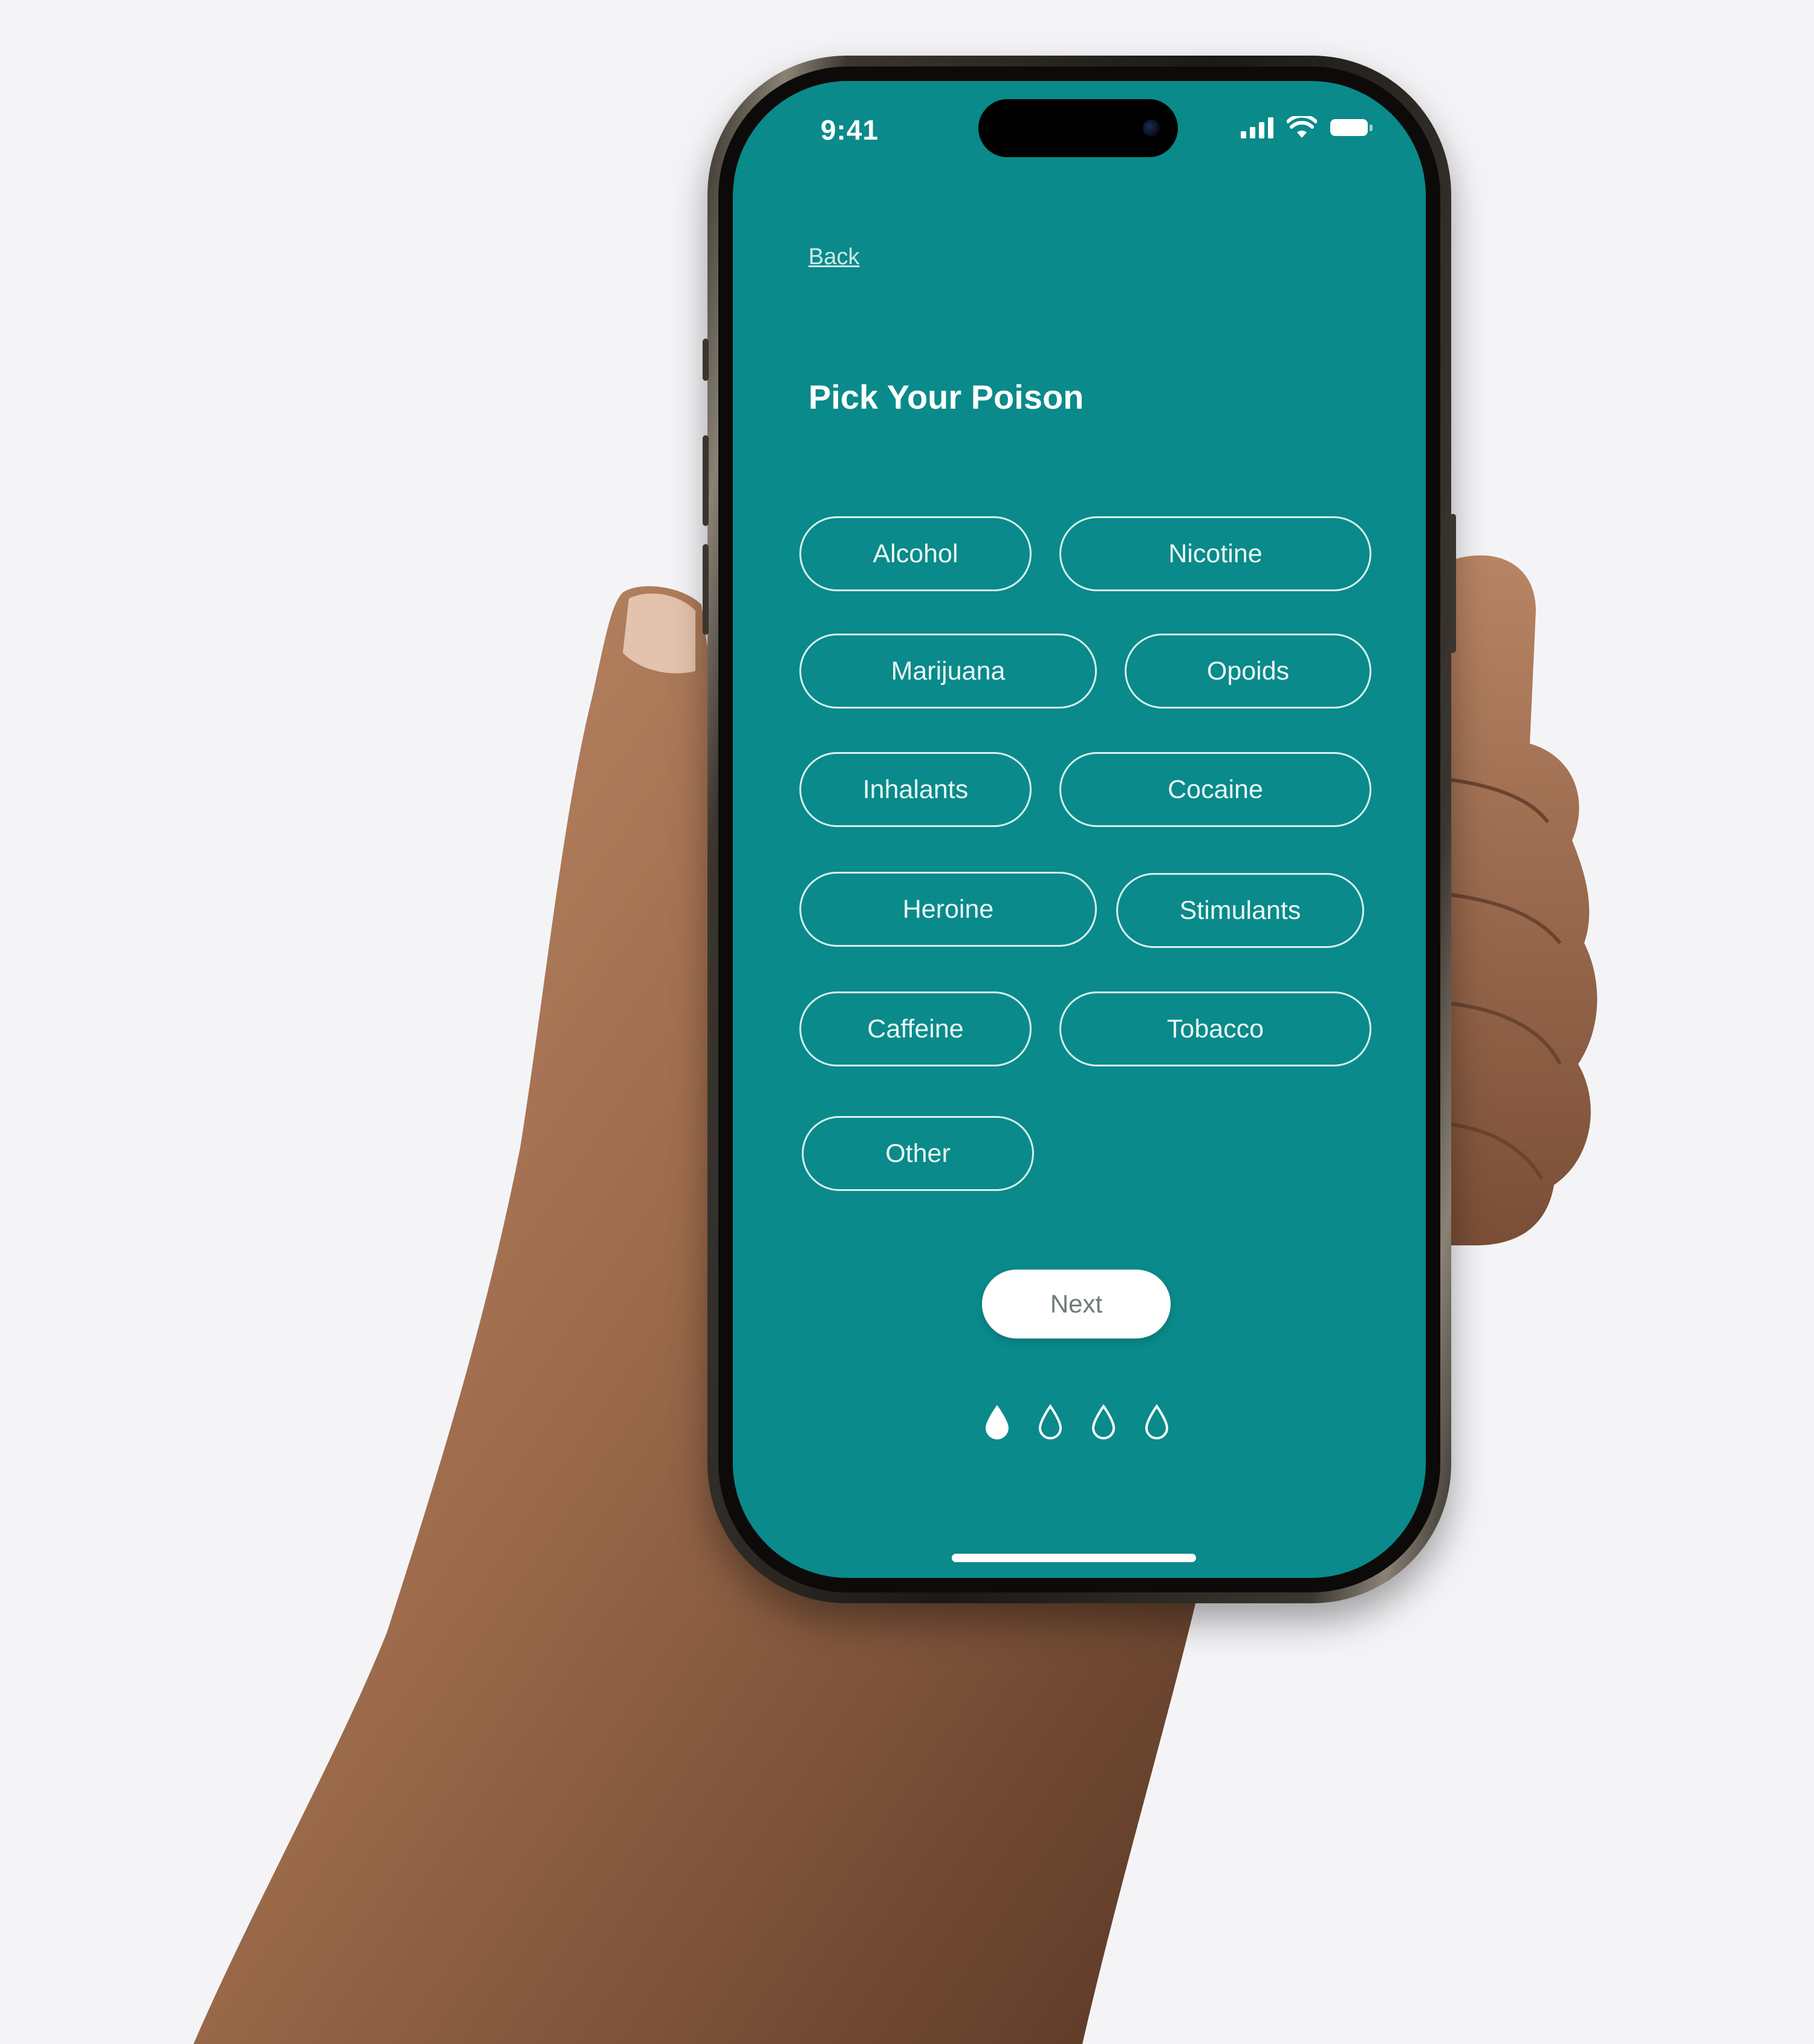 The image size is (1814, 2044). What do you see at coordinates (1103, 1421) in the screenshot?
I see `step-3-drop-icon` at bounding box center [1103, 1421].